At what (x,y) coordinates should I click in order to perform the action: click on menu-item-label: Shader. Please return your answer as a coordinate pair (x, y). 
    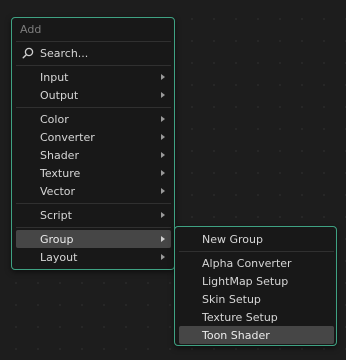
    Looking at the image, I should click on (59, 155).